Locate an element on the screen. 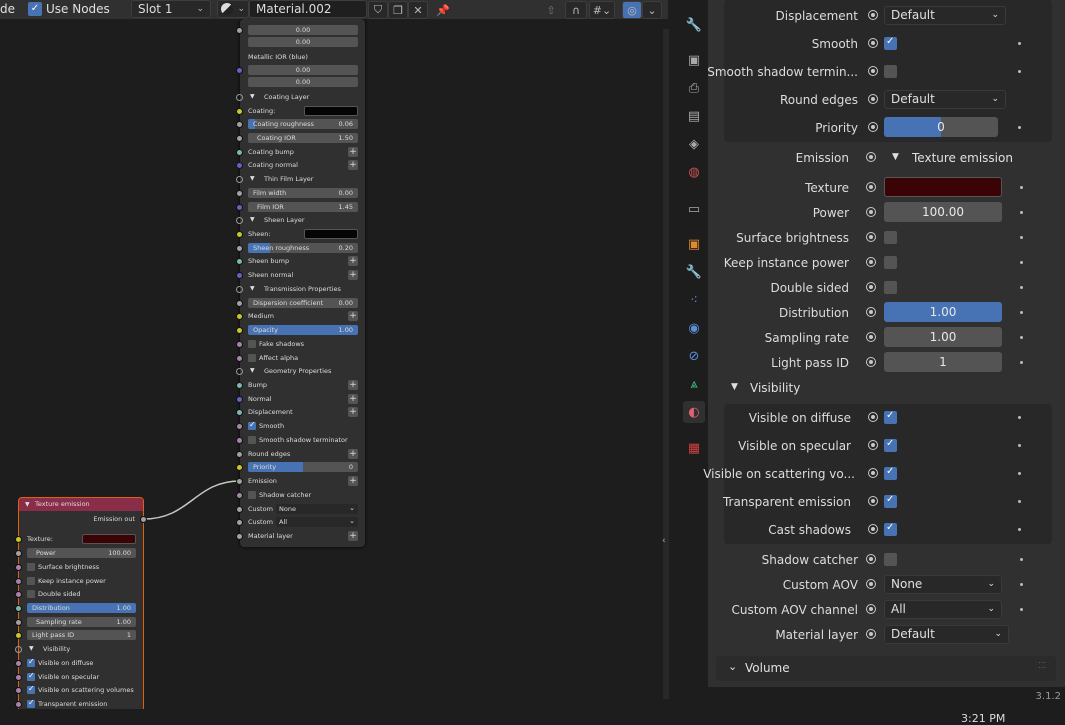 The image size is (1065, 725). duplicate-material-icon: ❐ is located at coordinates (398, 10).